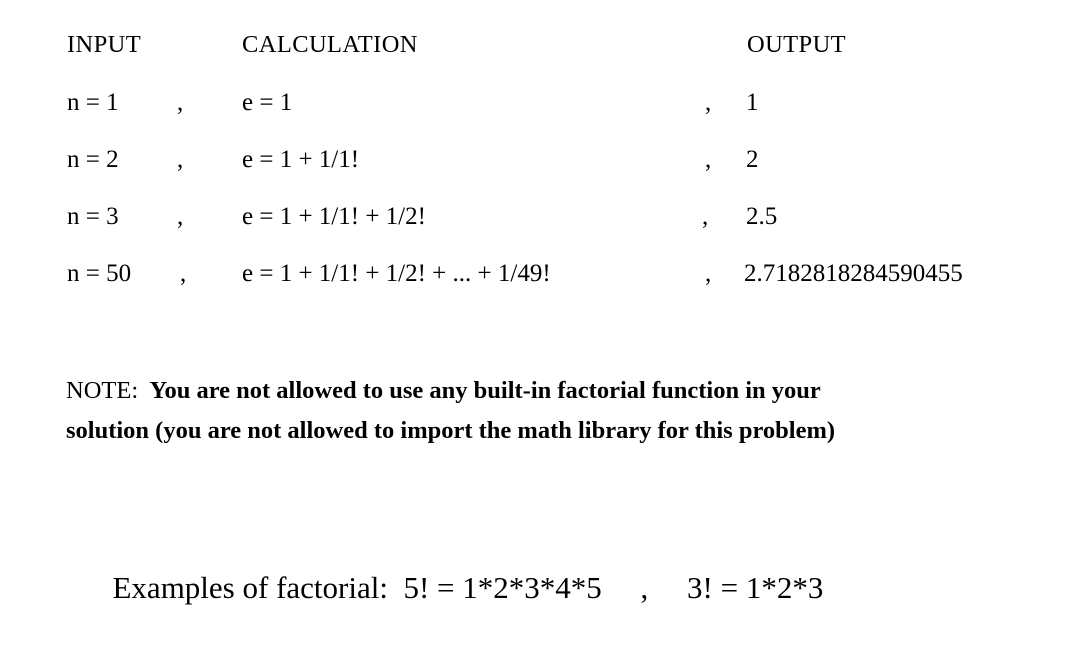 The width and height of the screenshot is (1088, 654). What do you see at coordinates (93, 216) in the screenshot?
I see `row-input-value: n = 3` at bounding box center [93, 216].